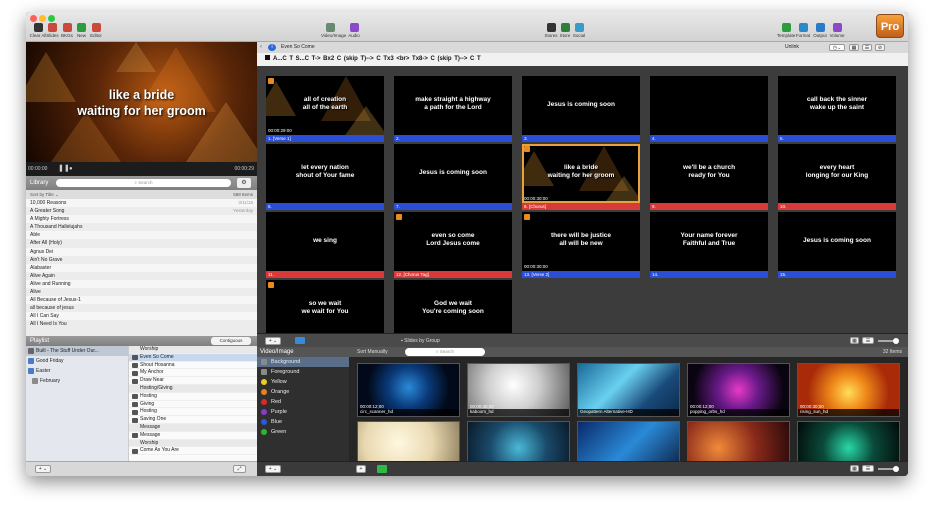 The width and height of the screenshot is (934, 508). Describe the element at coordinates (42, 18) in the screenshot. I see `minimize-window-button` at that location.